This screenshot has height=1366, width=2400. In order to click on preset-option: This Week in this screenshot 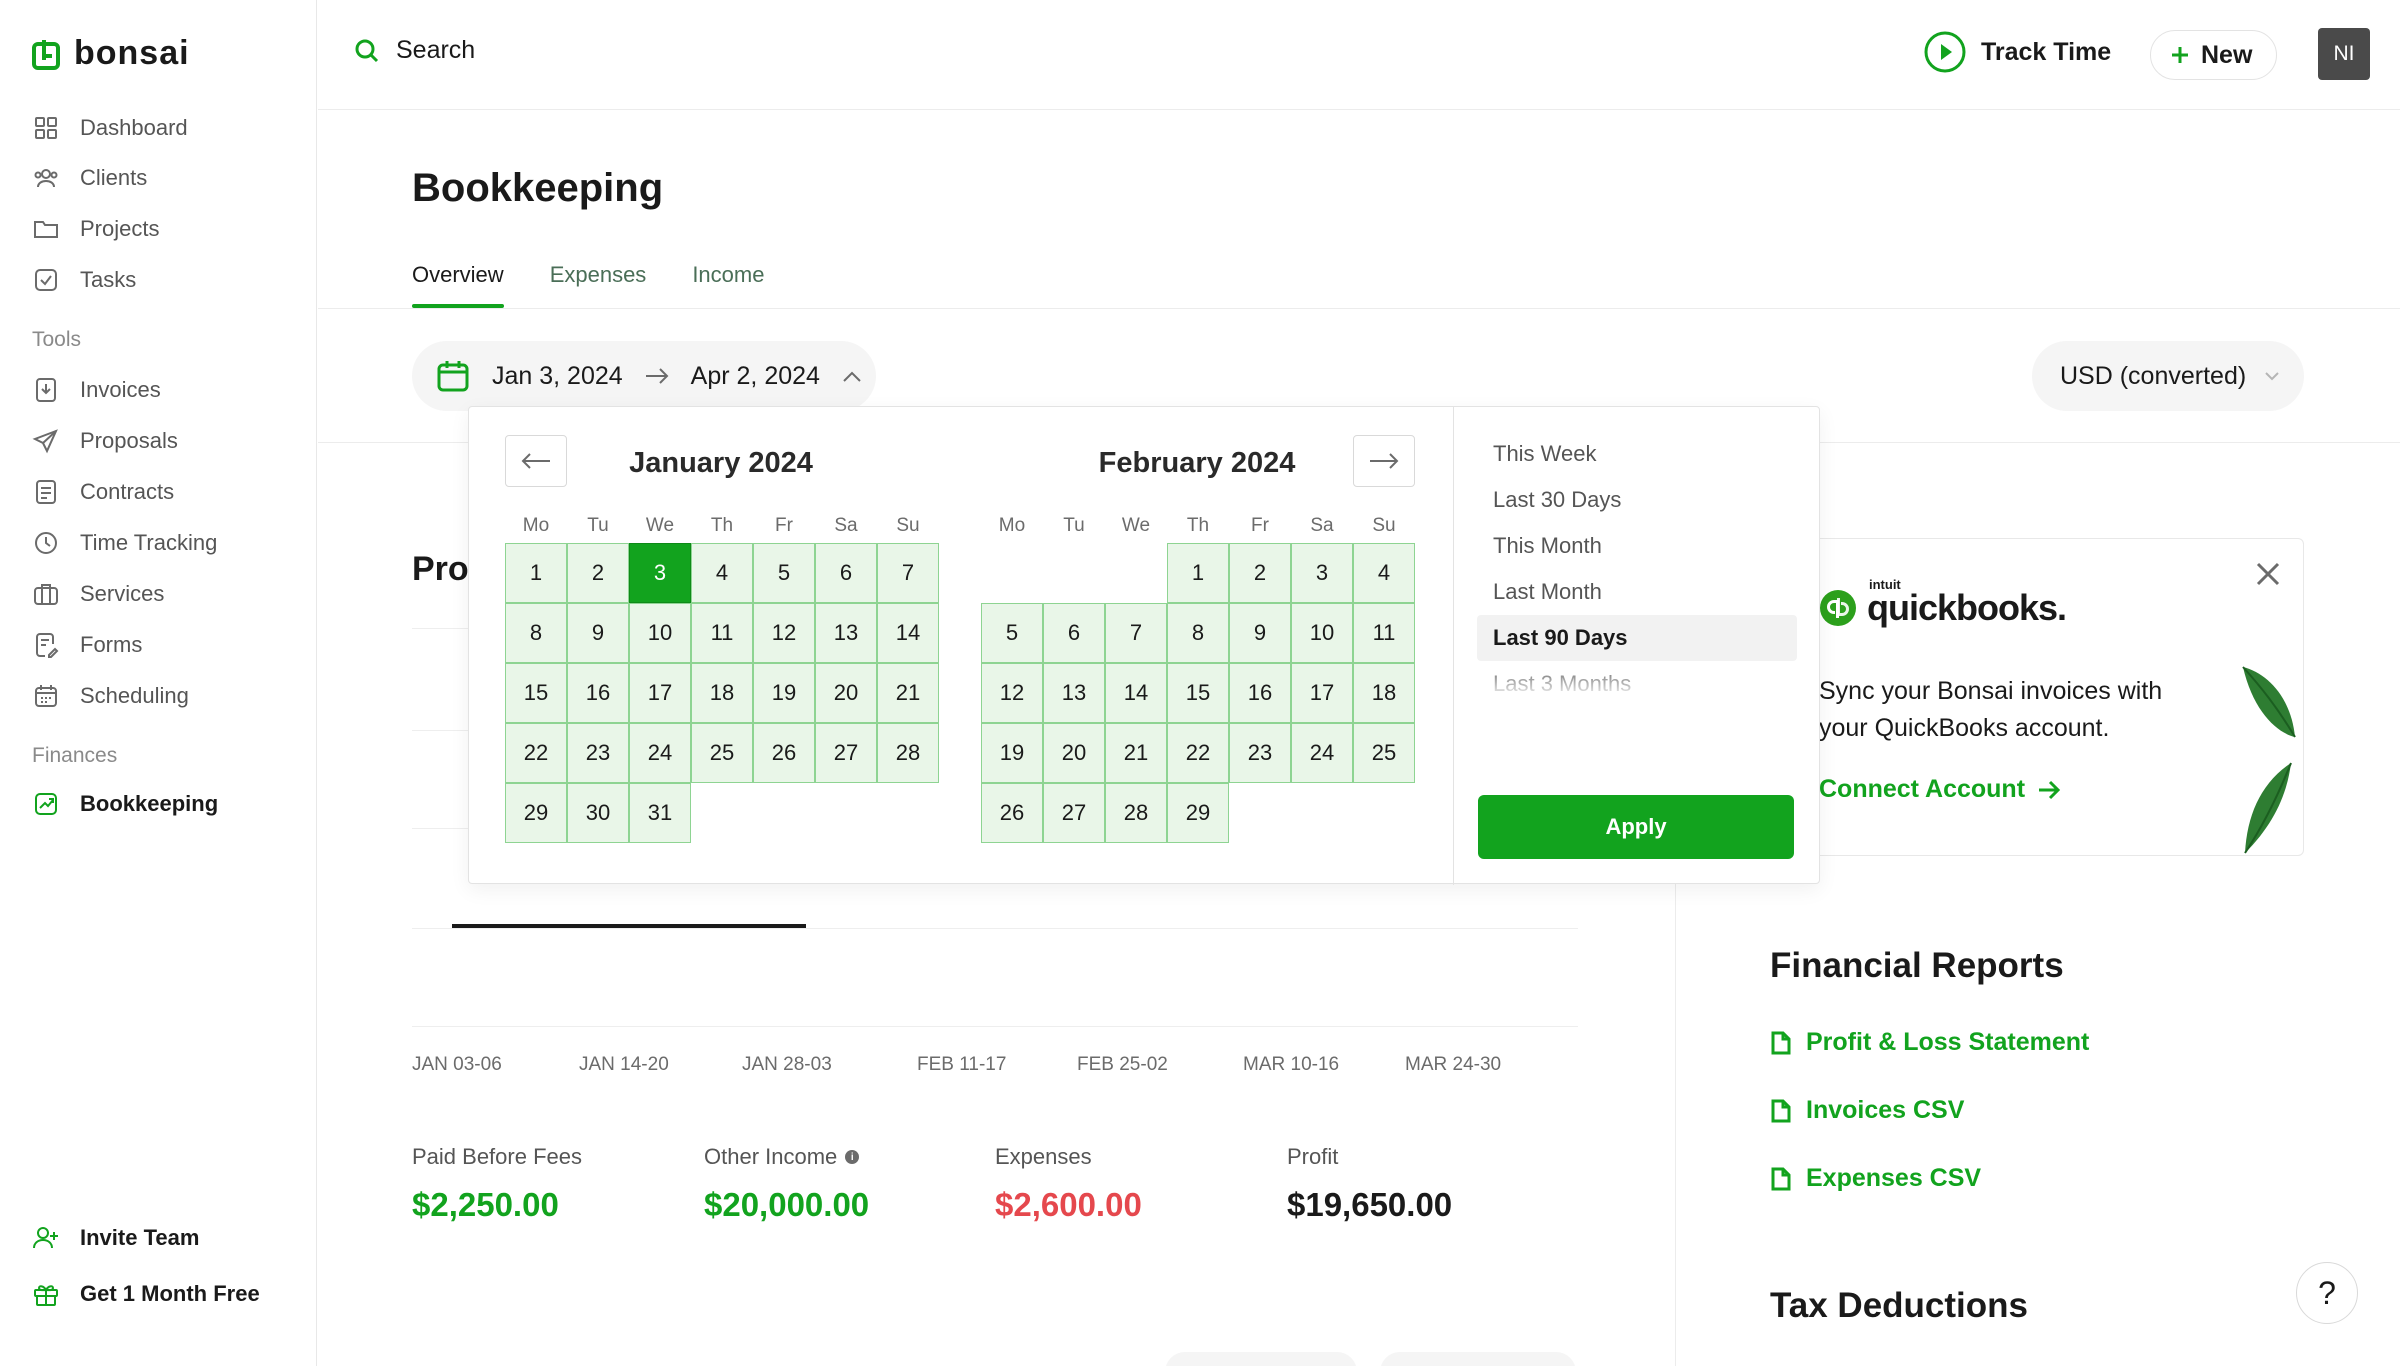, I will do `click(1637, 454)`.